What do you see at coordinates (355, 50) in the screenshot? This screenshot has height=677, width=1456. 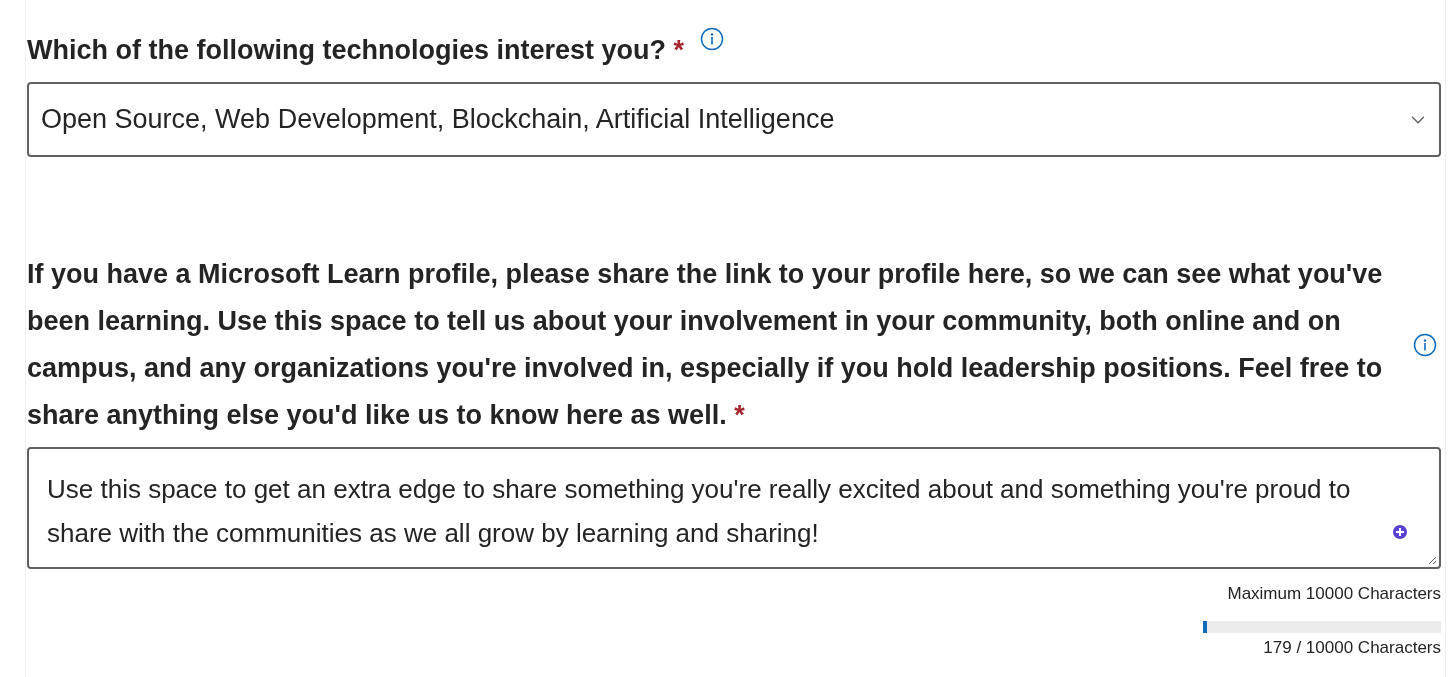 I see `question-label: Which of the following technologies interest you? *` at bounding box center [355, 50].